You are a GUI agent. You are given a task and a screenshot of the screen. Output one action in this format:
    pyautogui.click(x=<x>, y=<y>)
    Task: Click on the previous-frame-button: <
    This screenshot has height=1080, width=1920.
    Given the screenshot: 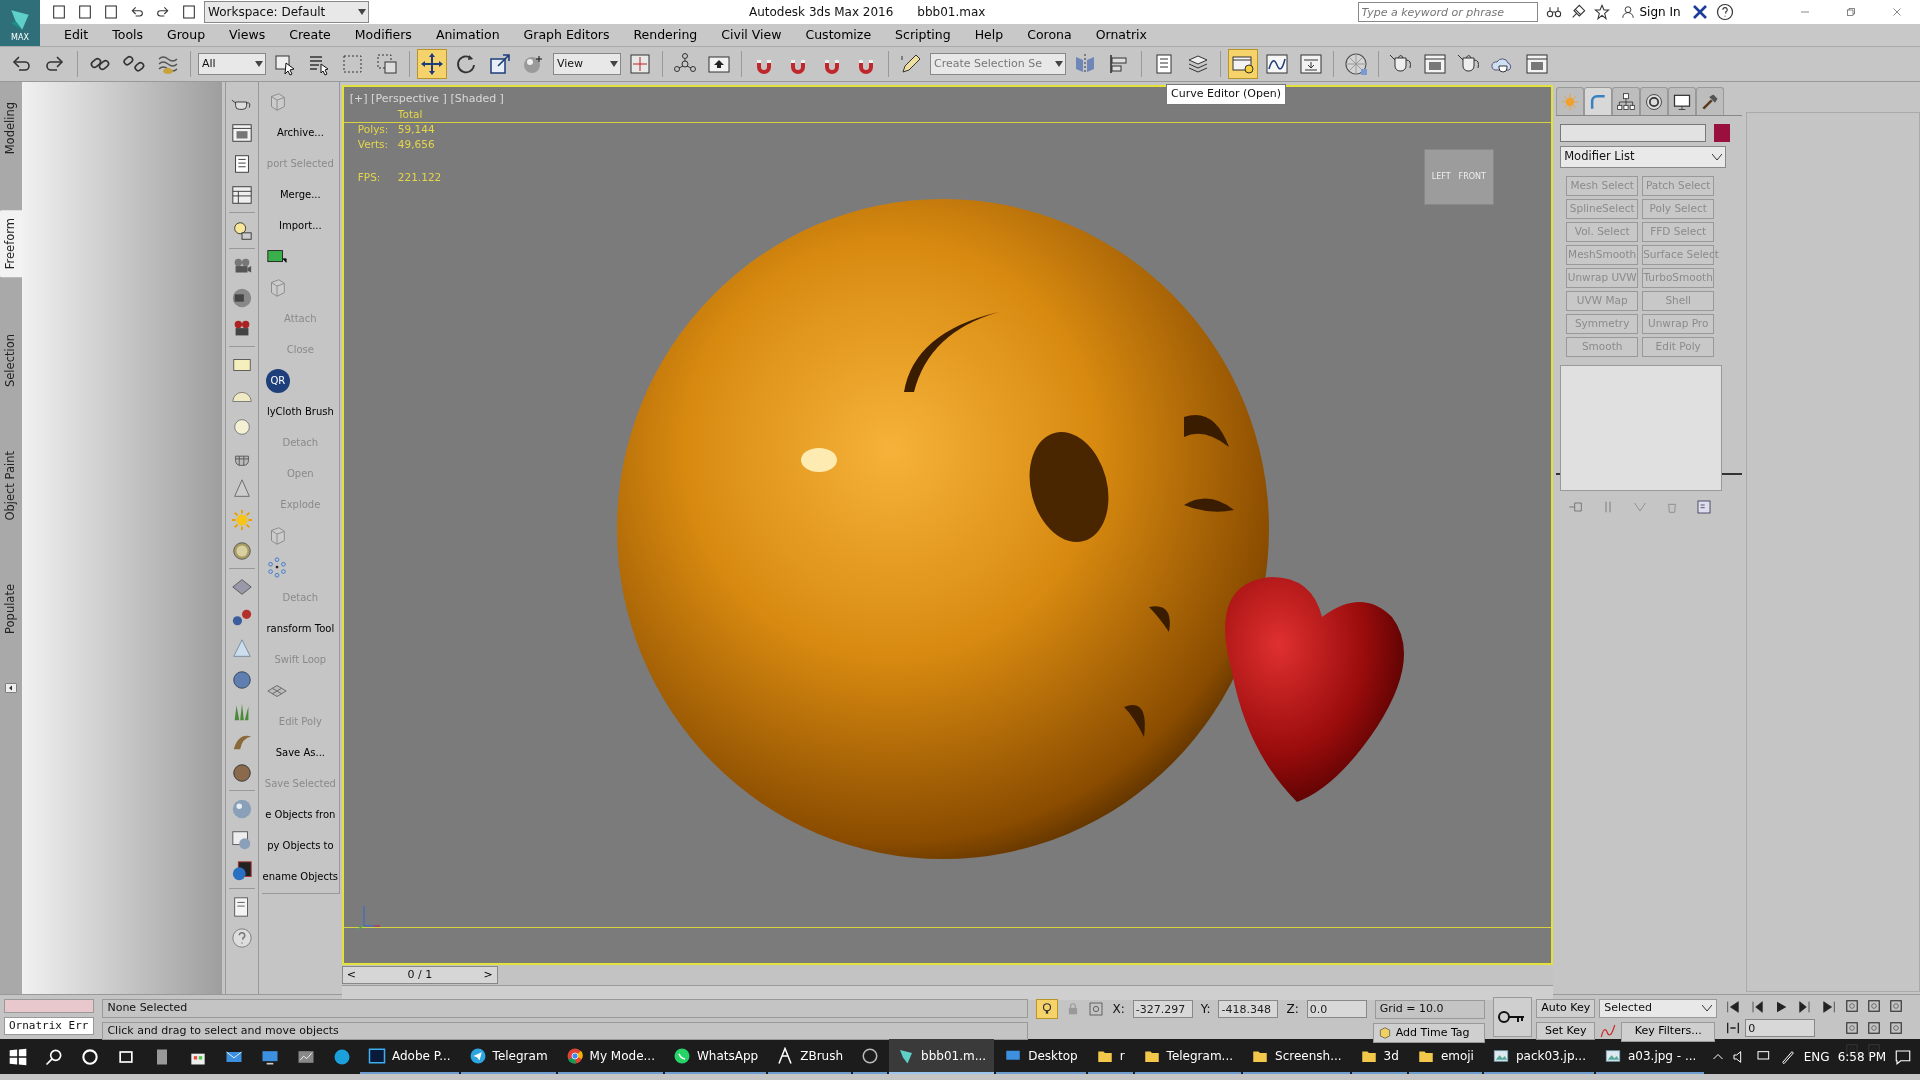 What is the action you would take?
    pyautogui.click(x=351, y=975)
    